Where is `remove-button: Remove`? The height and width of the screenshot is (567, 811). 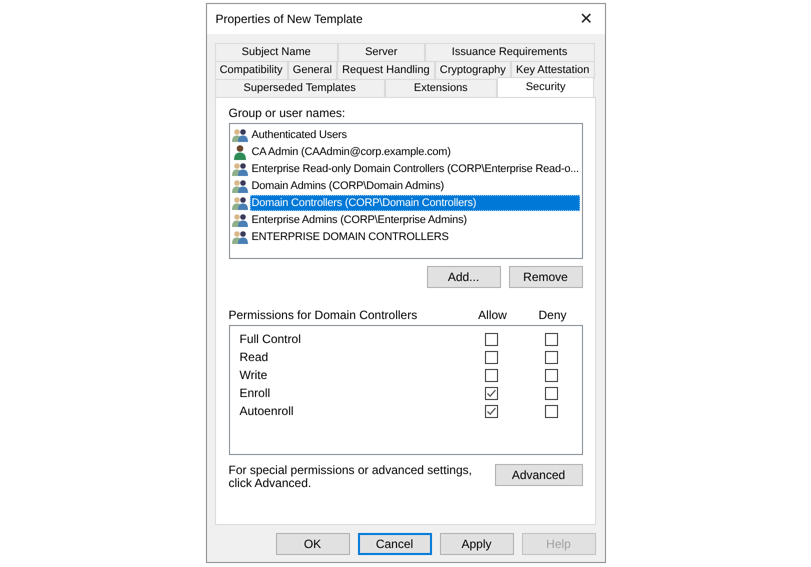 remove-button: Remove is located at coordinates (545, 277).